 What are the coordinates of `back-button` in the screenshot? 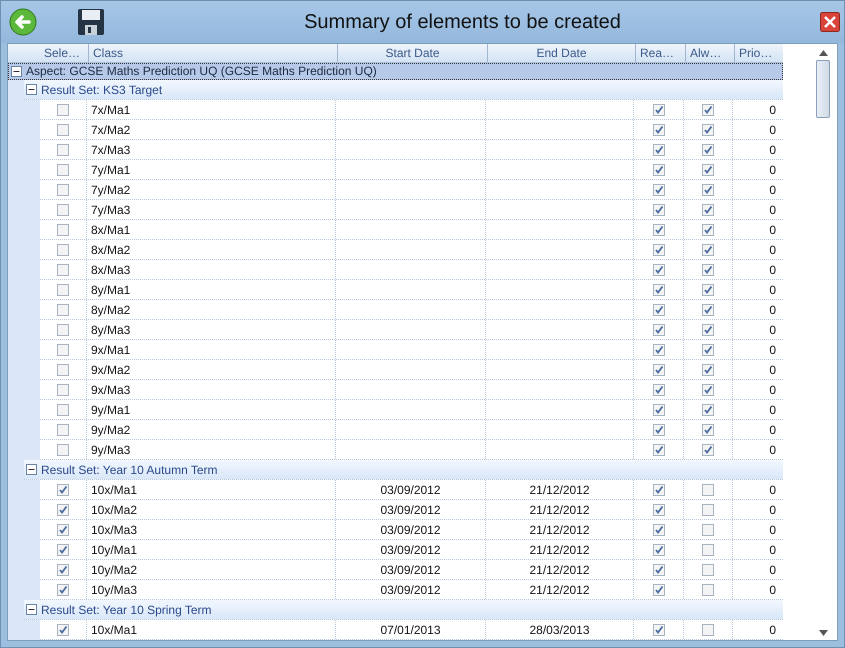 It's located at (23, 22).